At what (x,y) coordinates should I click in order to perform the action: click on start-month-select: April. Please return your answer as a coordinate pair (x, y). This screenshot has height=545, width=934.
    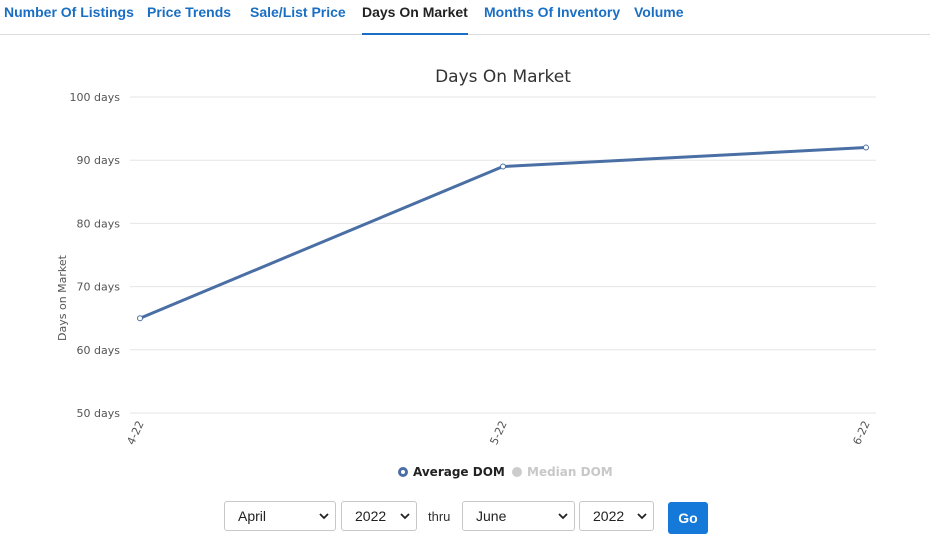
    Looking at the image, I should click on (280, 516).